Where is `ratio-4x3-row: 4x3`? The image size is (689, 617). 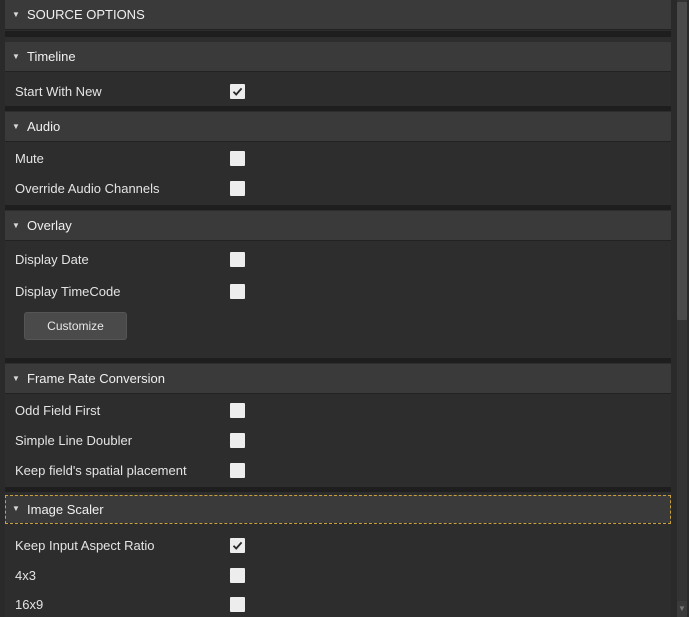 ratio-4x3-row: 4x3 is located at coordinates (338, 575).